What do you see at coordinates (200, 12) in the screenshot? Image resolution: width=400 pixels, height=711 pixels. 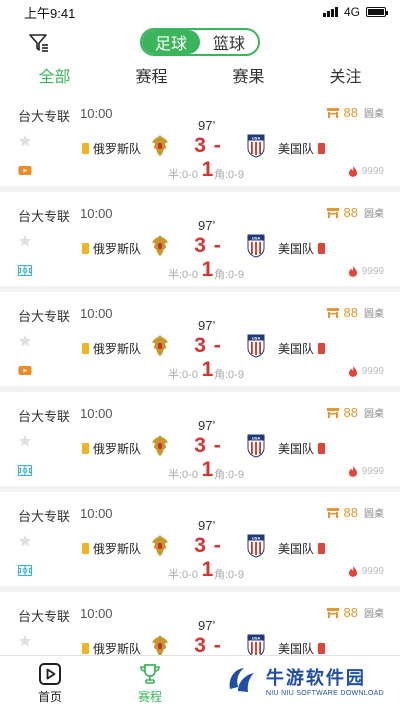 I see `status-bar: 上午9:41 4G` at bounding box center [200, 12].